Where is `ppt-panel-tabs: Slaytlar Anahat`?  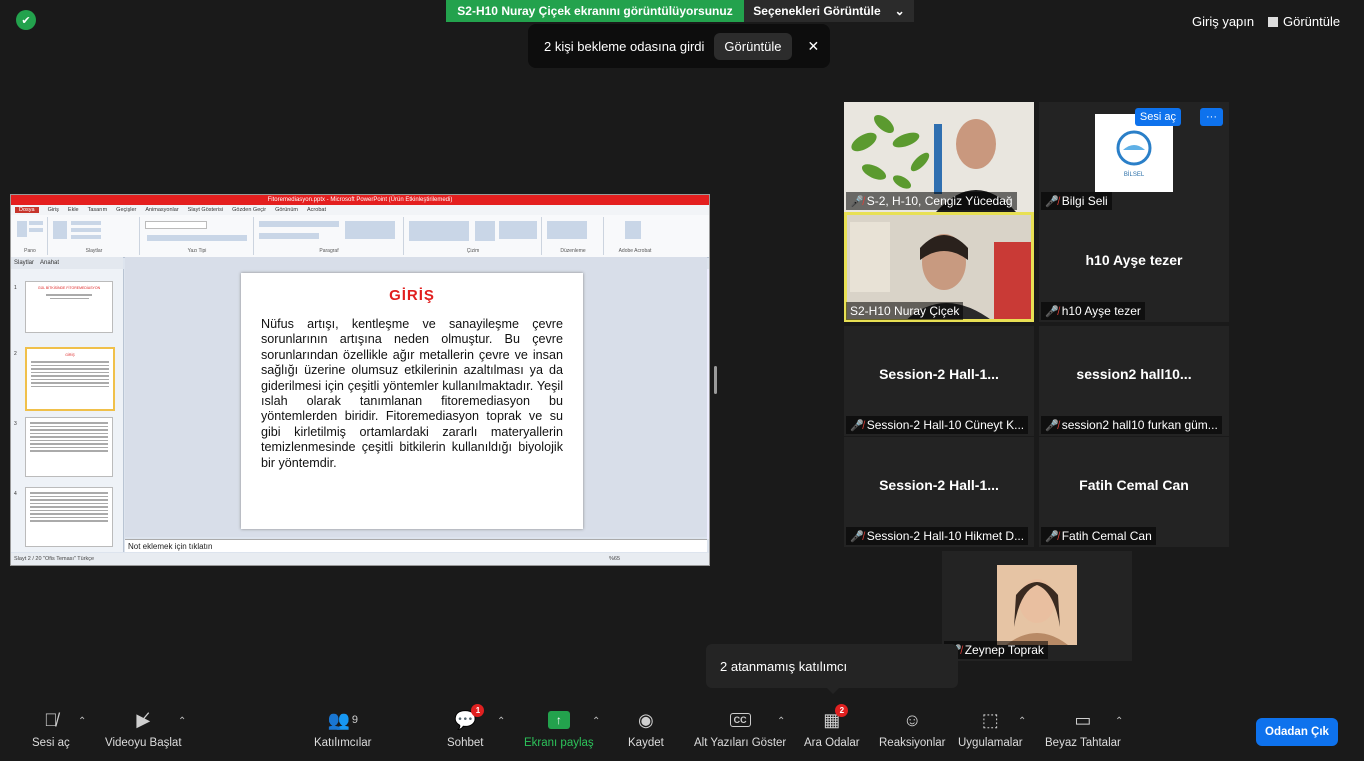 ppt-panel-tabs: Slaytlar Anahat is located at coordinates (67, 263).